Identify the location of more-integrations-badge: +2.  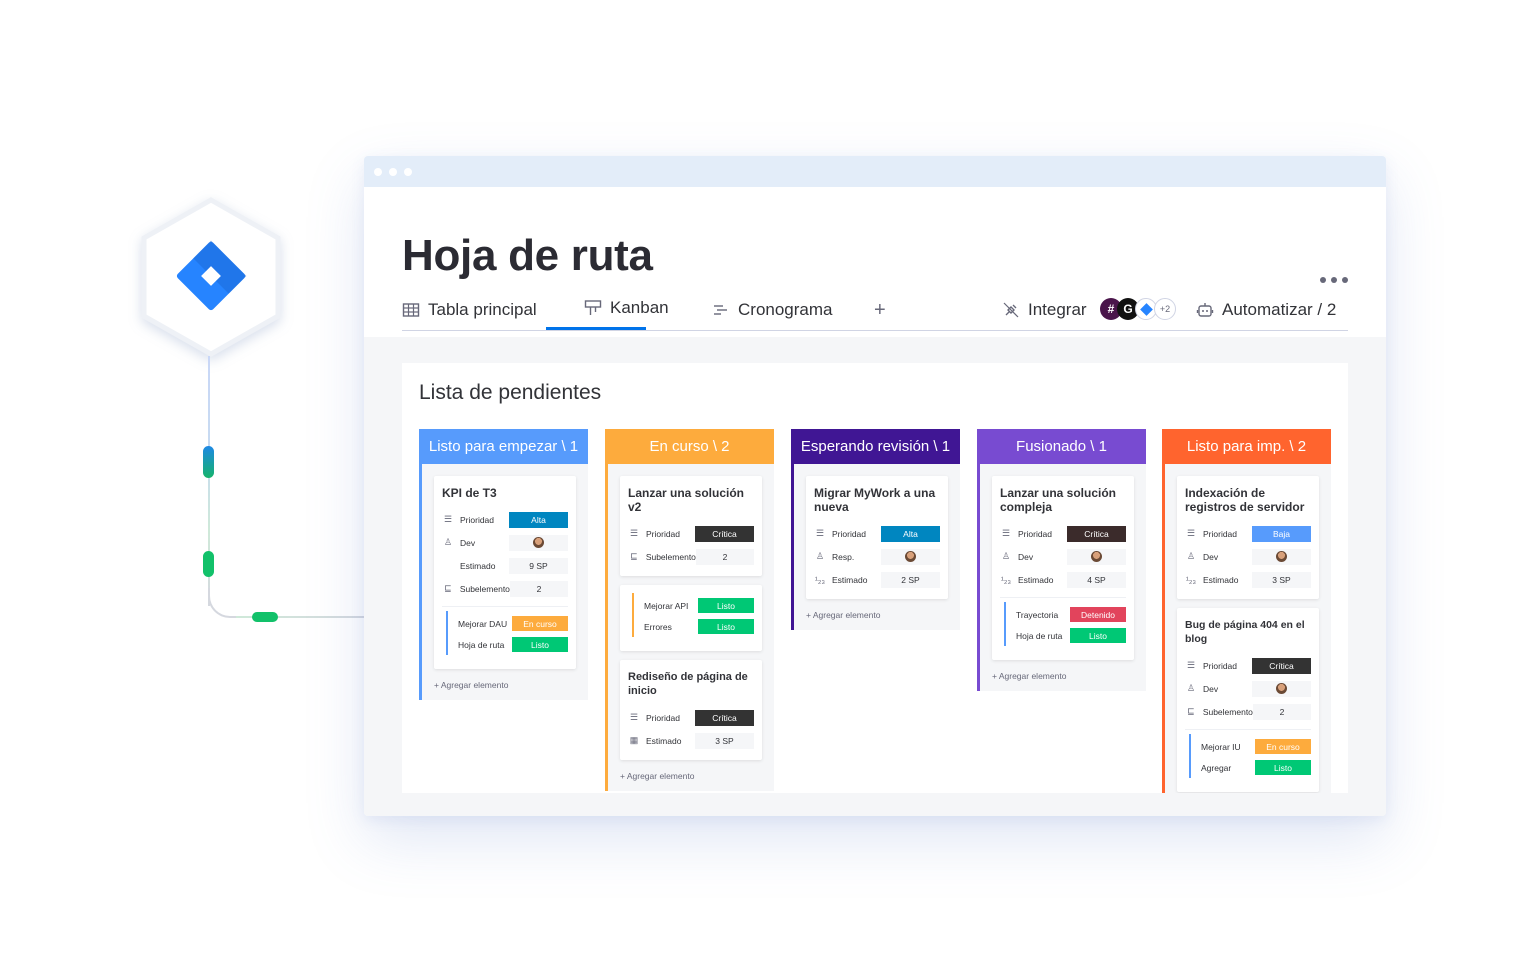
(1165, 309).